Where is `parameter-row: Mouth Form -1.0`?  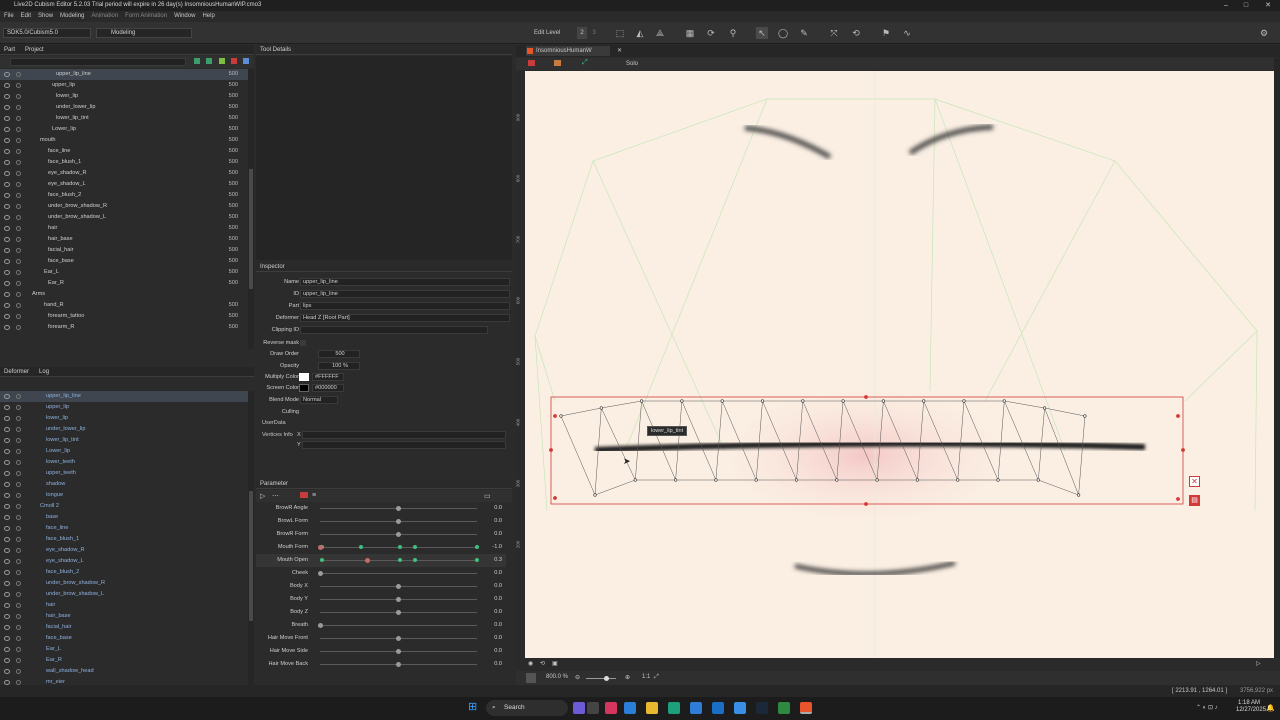 parameter-row: Mouth Form -1.0 is located at coordinates (381, 547).